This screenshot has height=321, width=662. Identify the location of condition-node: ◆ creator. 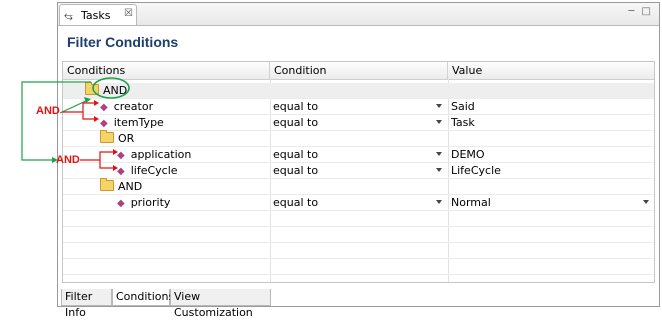
(126, 106).